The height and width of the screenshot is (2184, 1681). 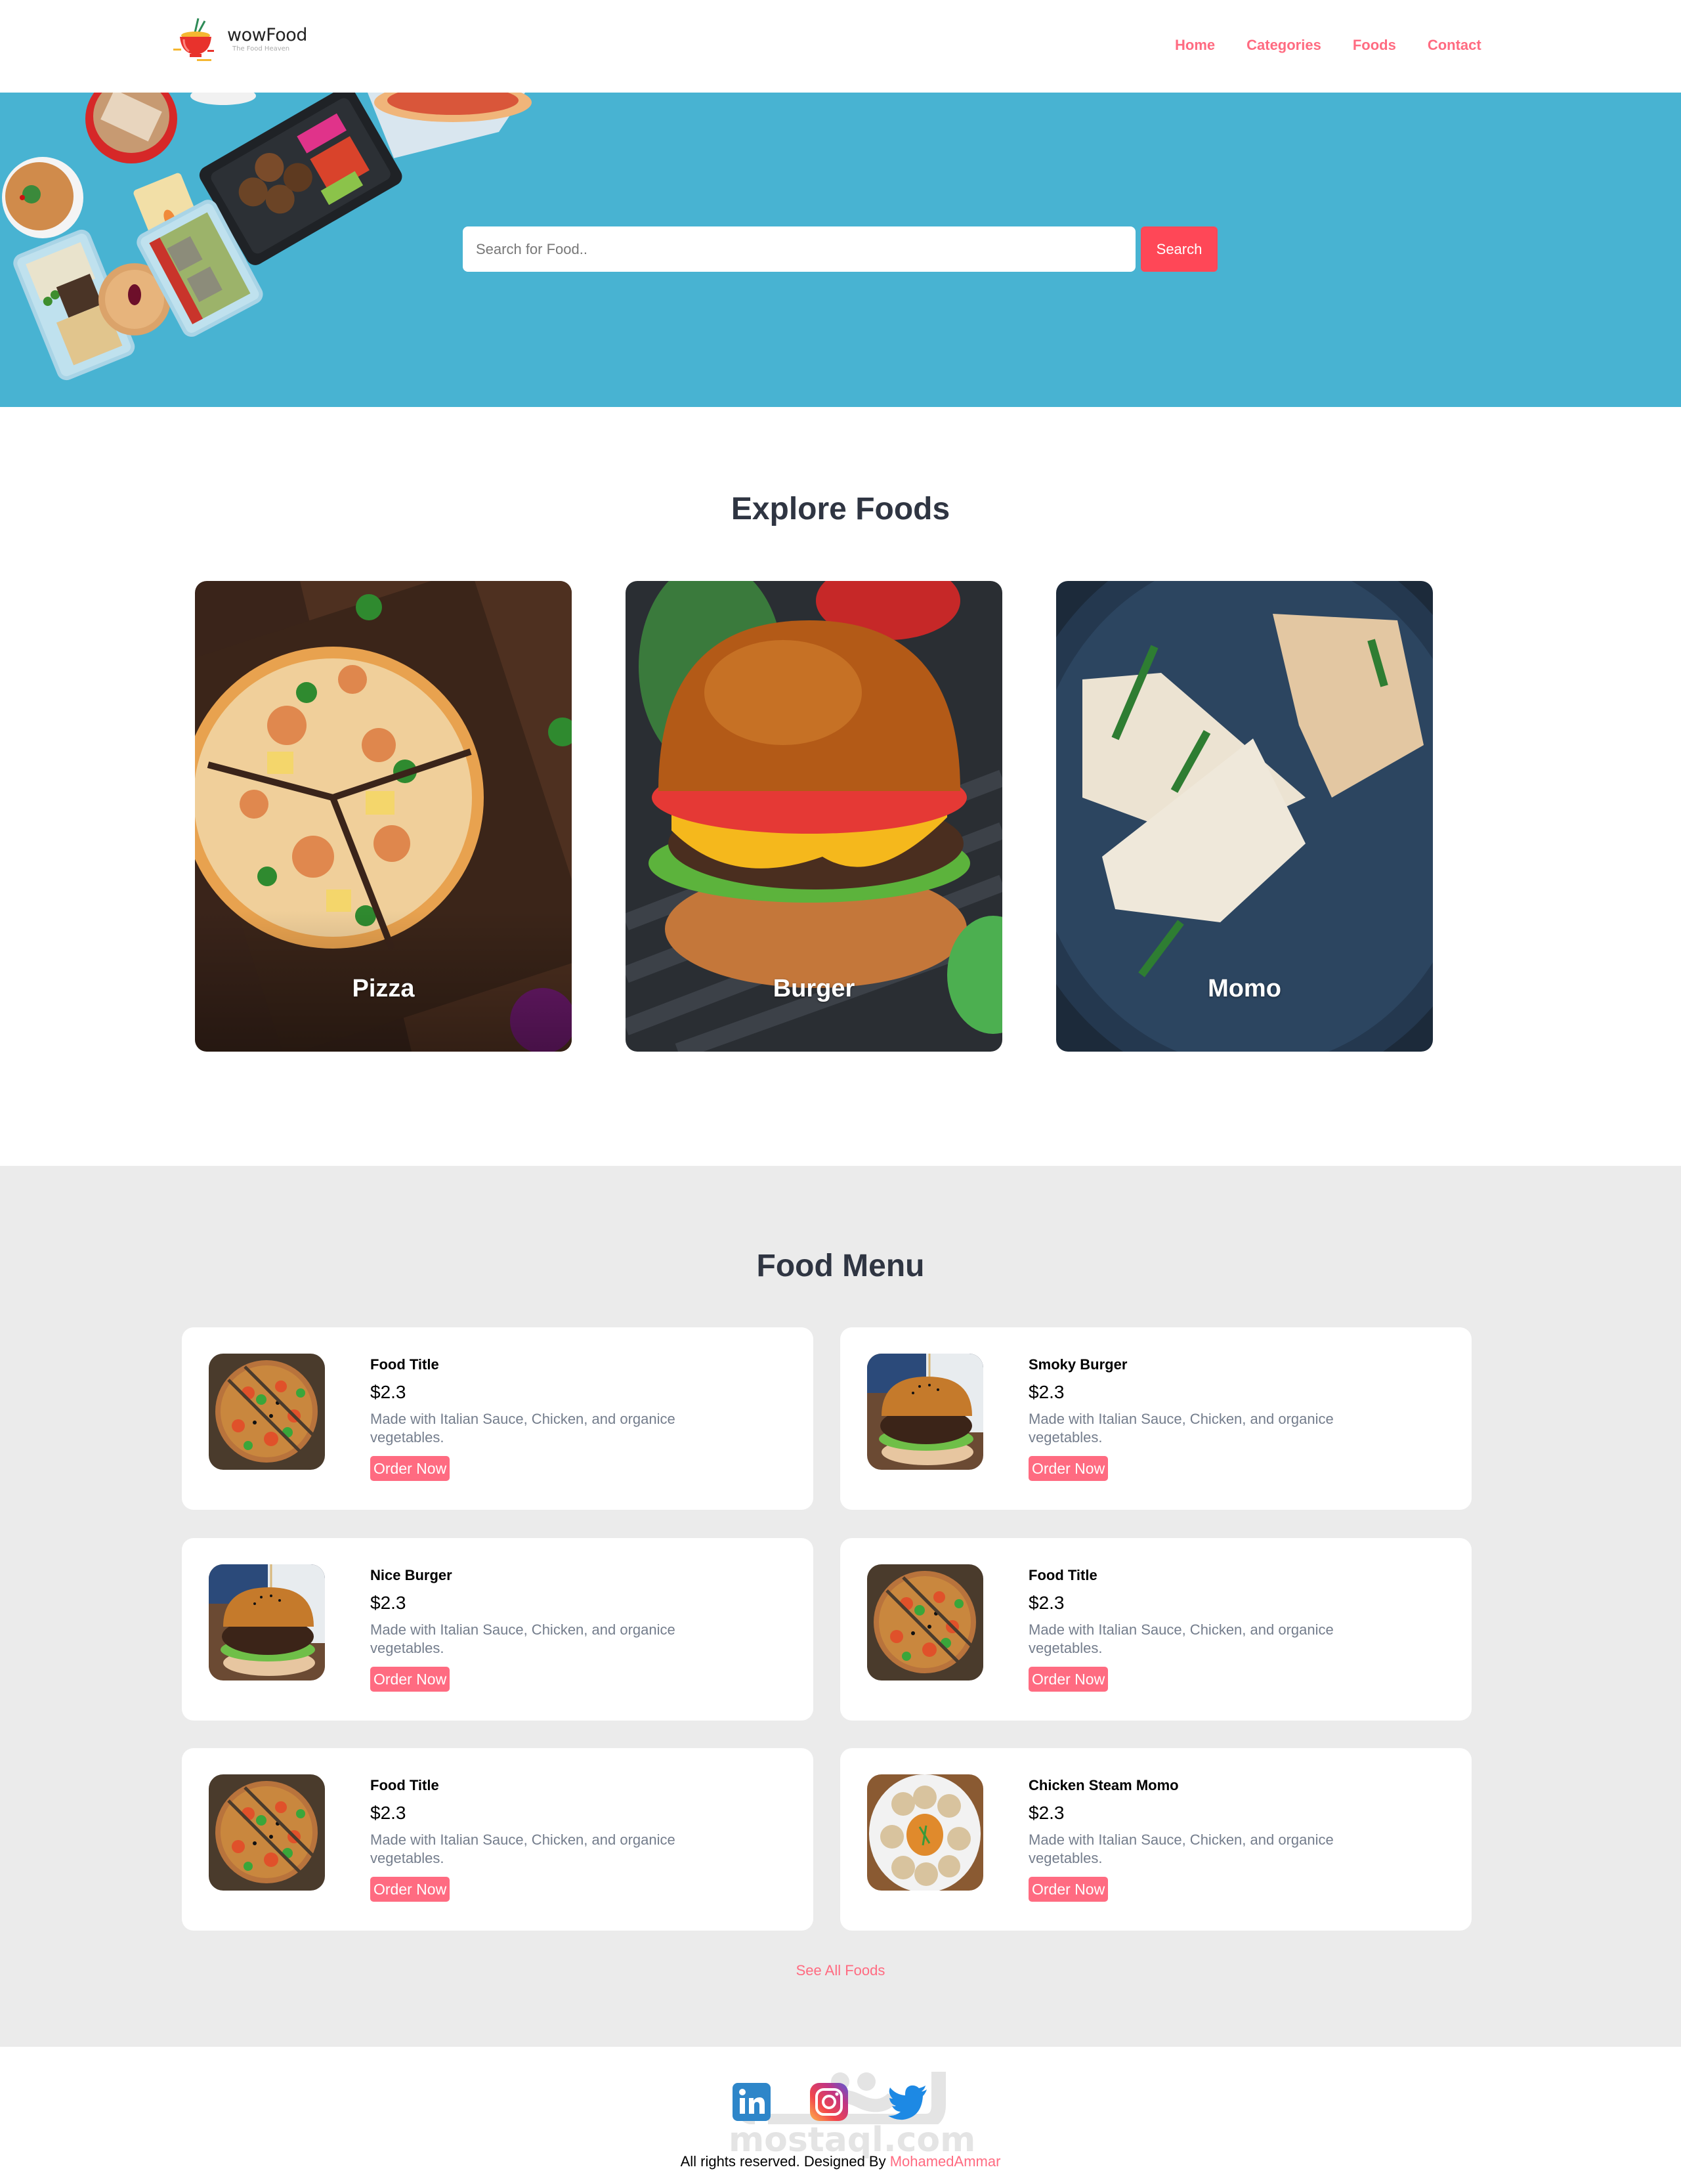 What do you see at coordinates (840, 1266) in the screenshot?
I see `food-menu-title: Food Menu` at bounding box center [840, 1266].